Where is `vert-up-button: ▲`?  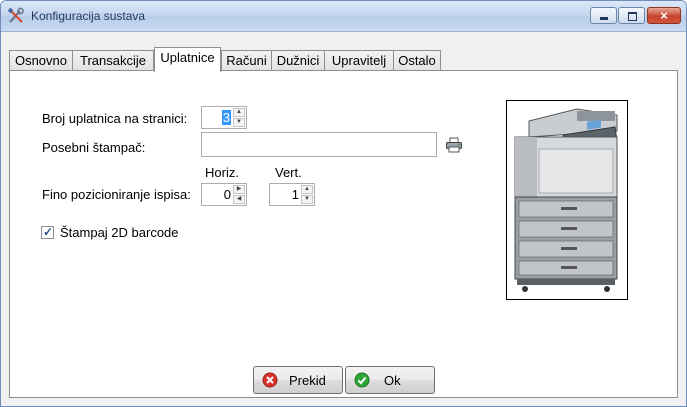
vert-up-button: ▲ is located at coordinates (307, 189).